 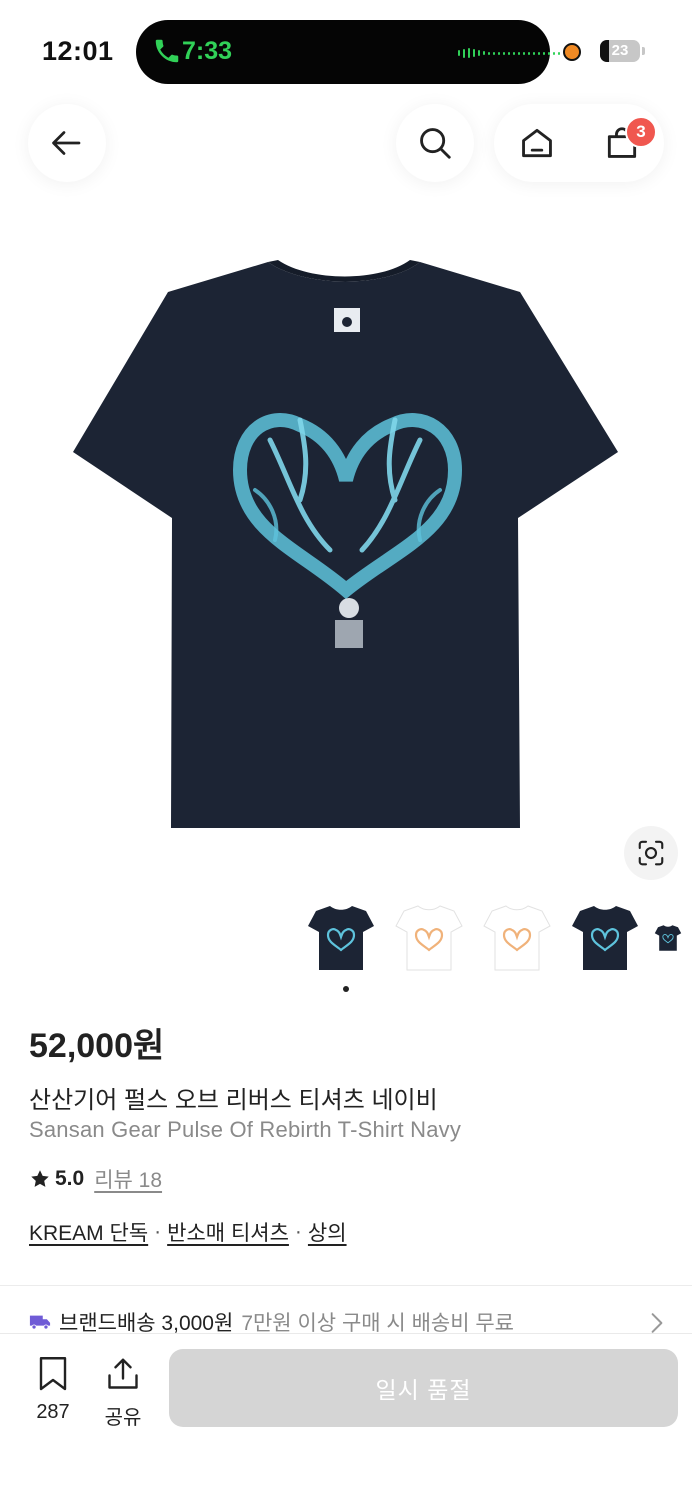 I want to click on sold-out-button: 일시 품절, so click(x=423, y=1388).